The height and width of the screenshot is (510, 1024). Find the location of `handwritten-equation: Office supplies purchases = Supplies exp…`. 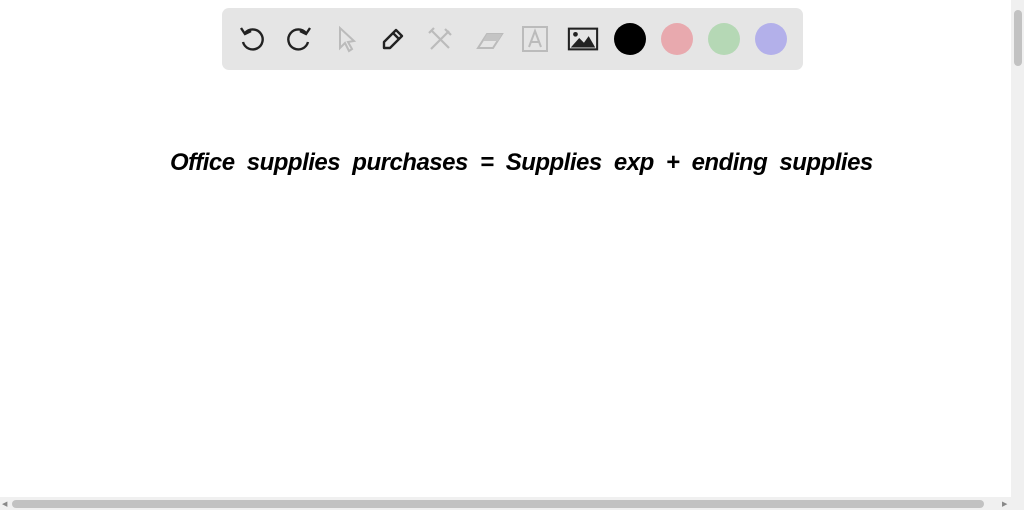

handwritten-equation: Office supplies purchases = Supplies exp… is located at coordinates (521, 162).